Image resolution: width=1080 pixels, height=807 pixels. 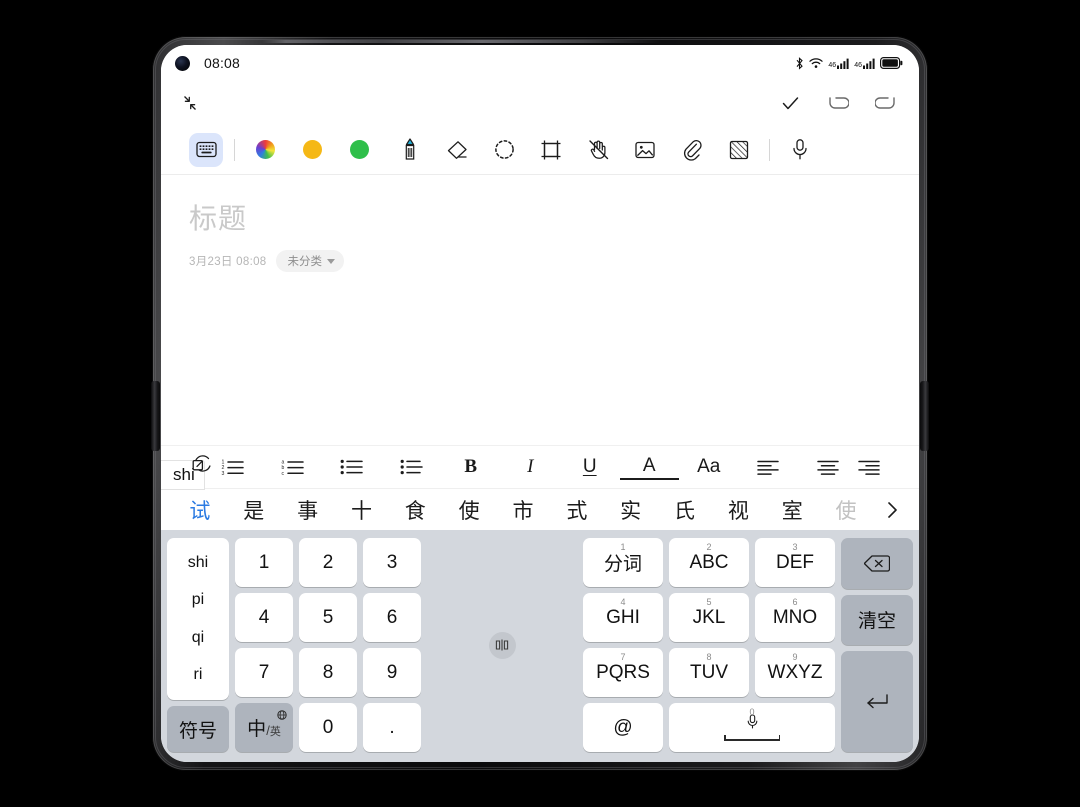 I want to click on t9-key-8: 8 TUV, so click(x=709, y=672).